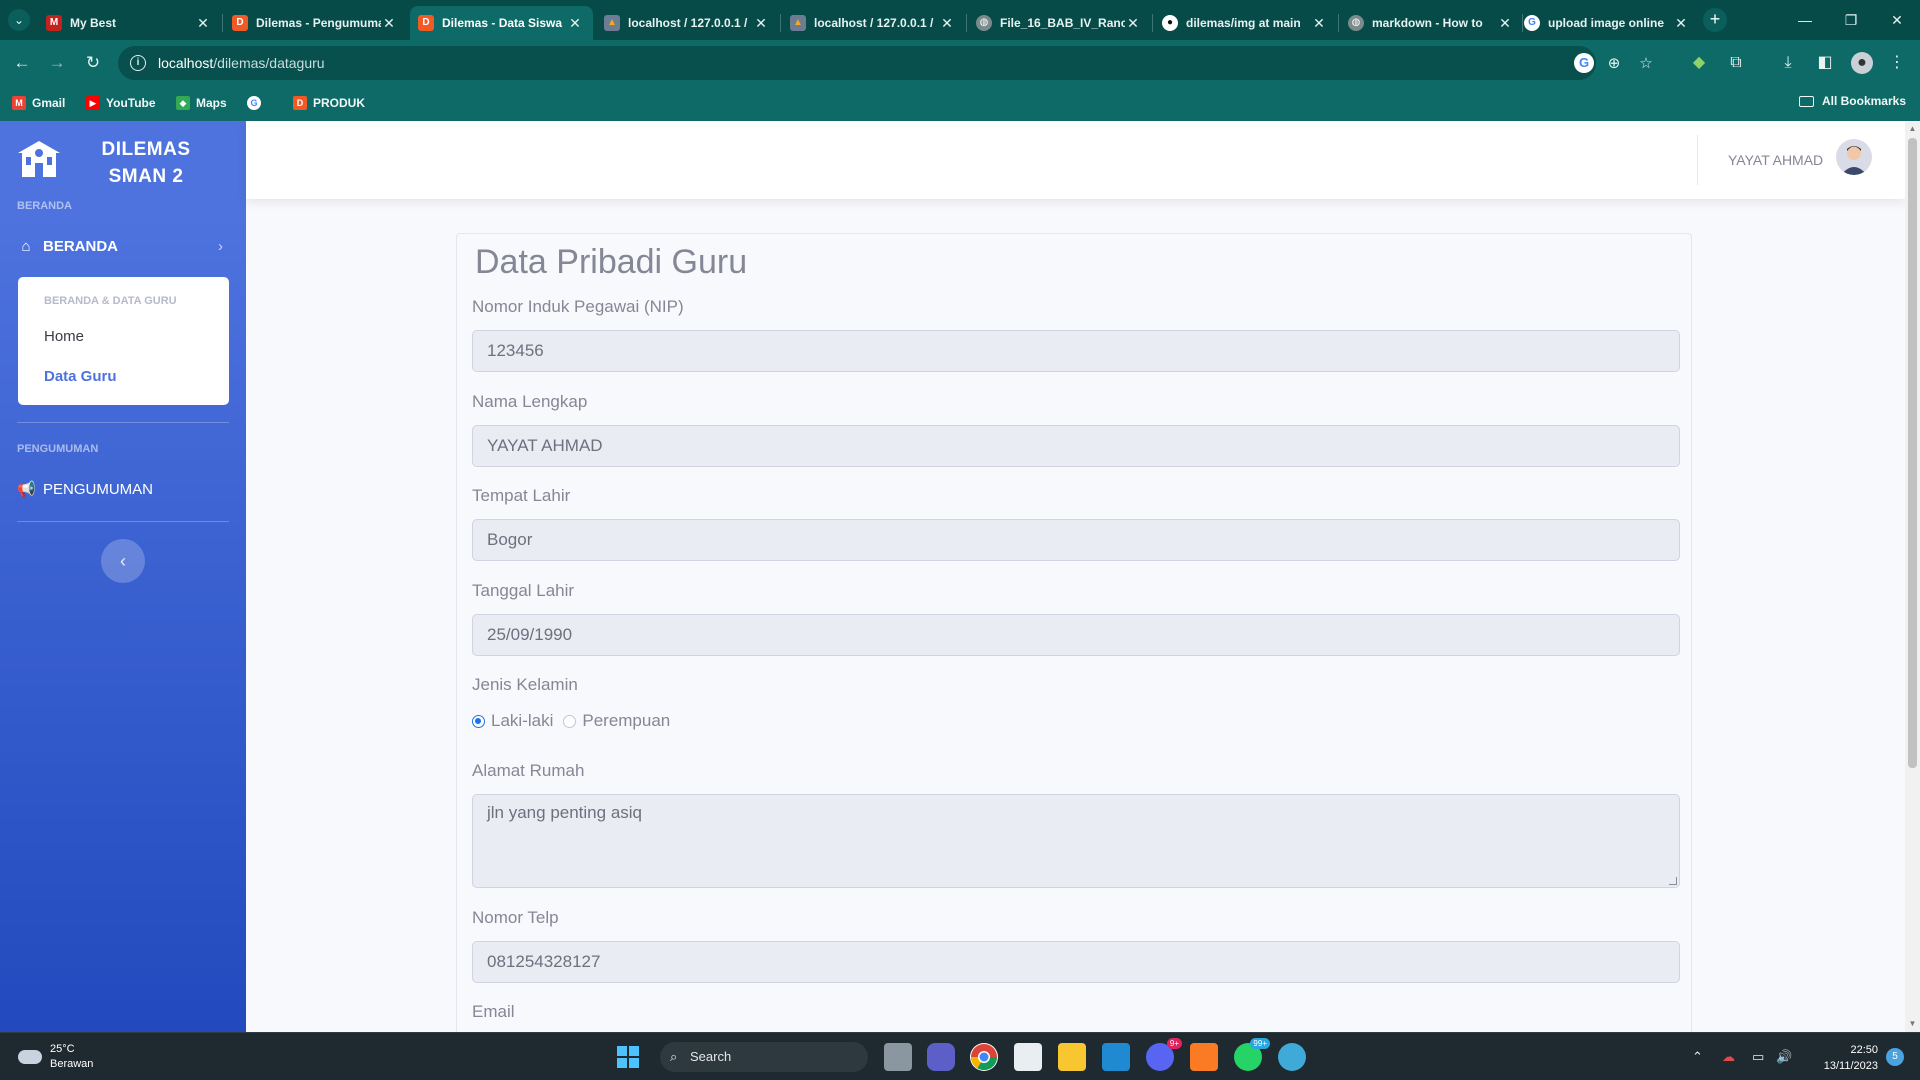  What do you see at coordinates (1897, 20) in the screenshot?
I see `close-window-icon: ✕` at bounding box center [1897, 20].